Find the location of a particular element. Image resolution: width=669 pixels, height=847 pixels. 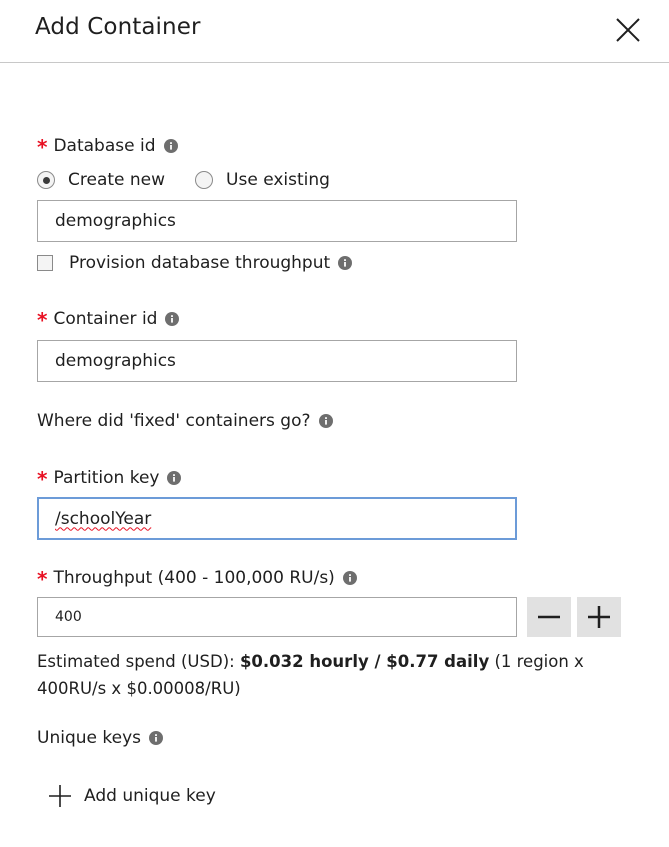

close-icon is located at coordinates (628, 30).